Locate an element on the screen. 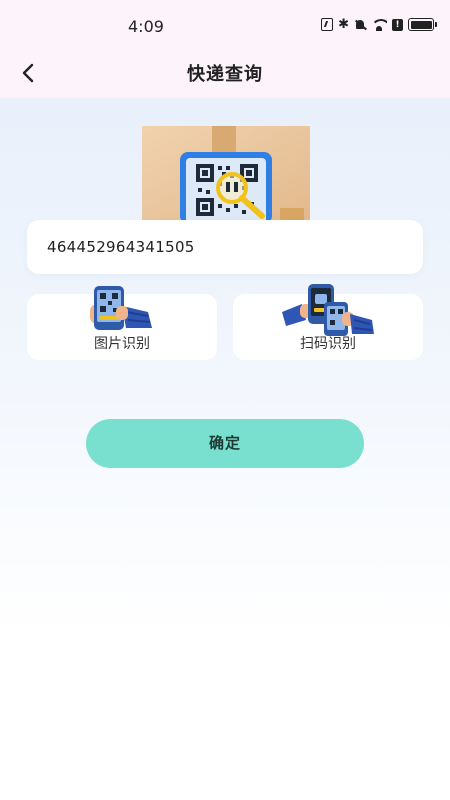 Image resolution: width=450 pixels, height=800 pixels. image-recognition-label: 图片识别 is located at coordinates (122, 344).